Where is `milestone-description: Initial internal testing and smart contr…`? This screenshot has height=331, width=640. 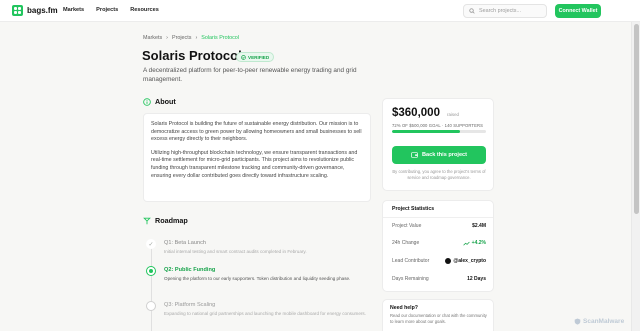 milestone-description: Initial internal testing and smart contr… is located at coordinates (235, 251).